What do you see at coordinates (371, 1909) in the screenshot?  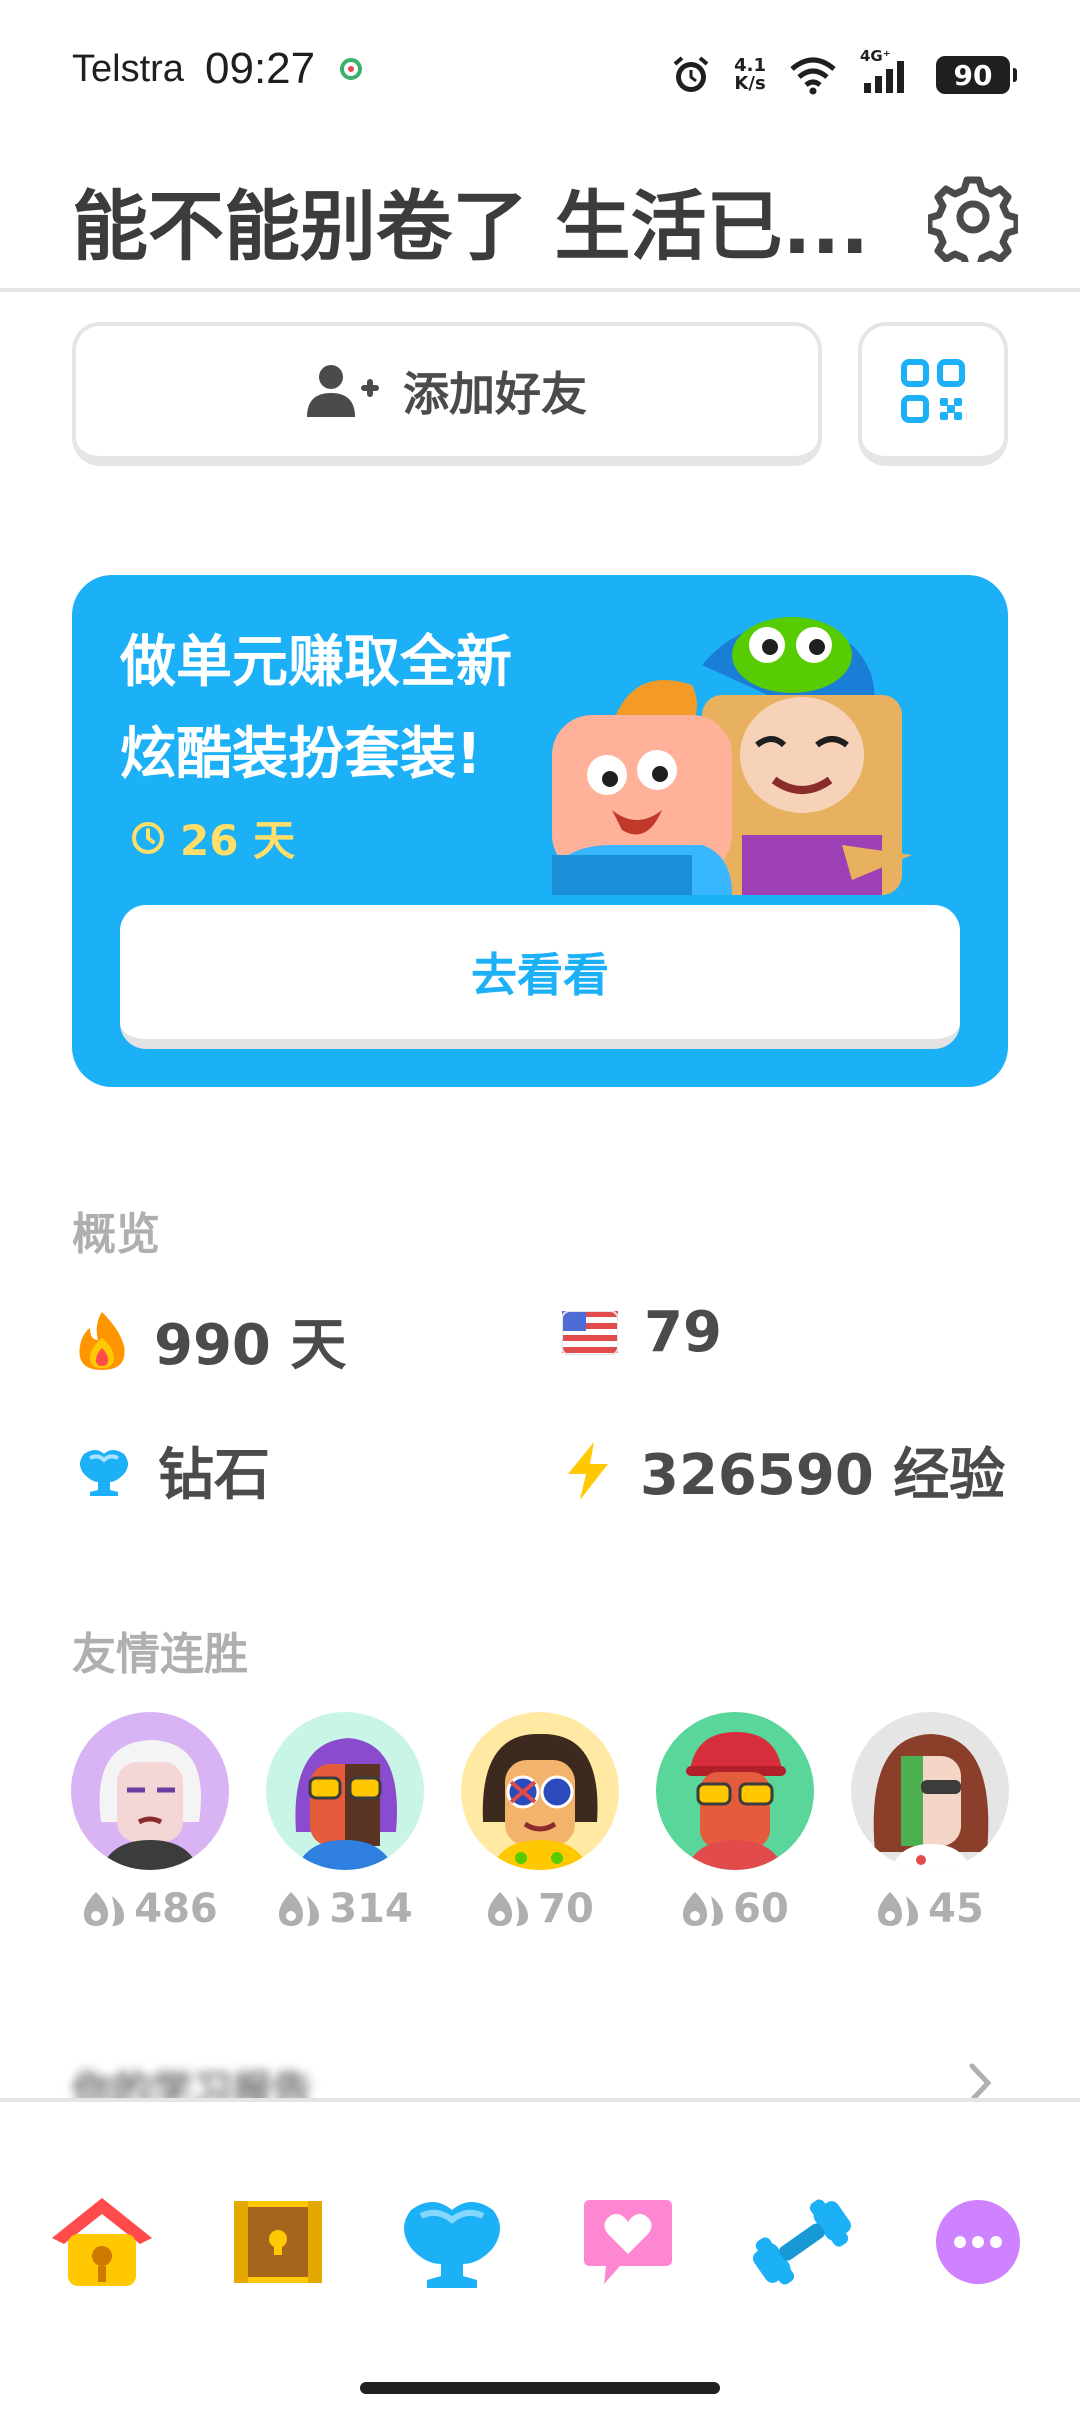 I see `friend-streak-value: 314` at bounding box center [371, 1909].